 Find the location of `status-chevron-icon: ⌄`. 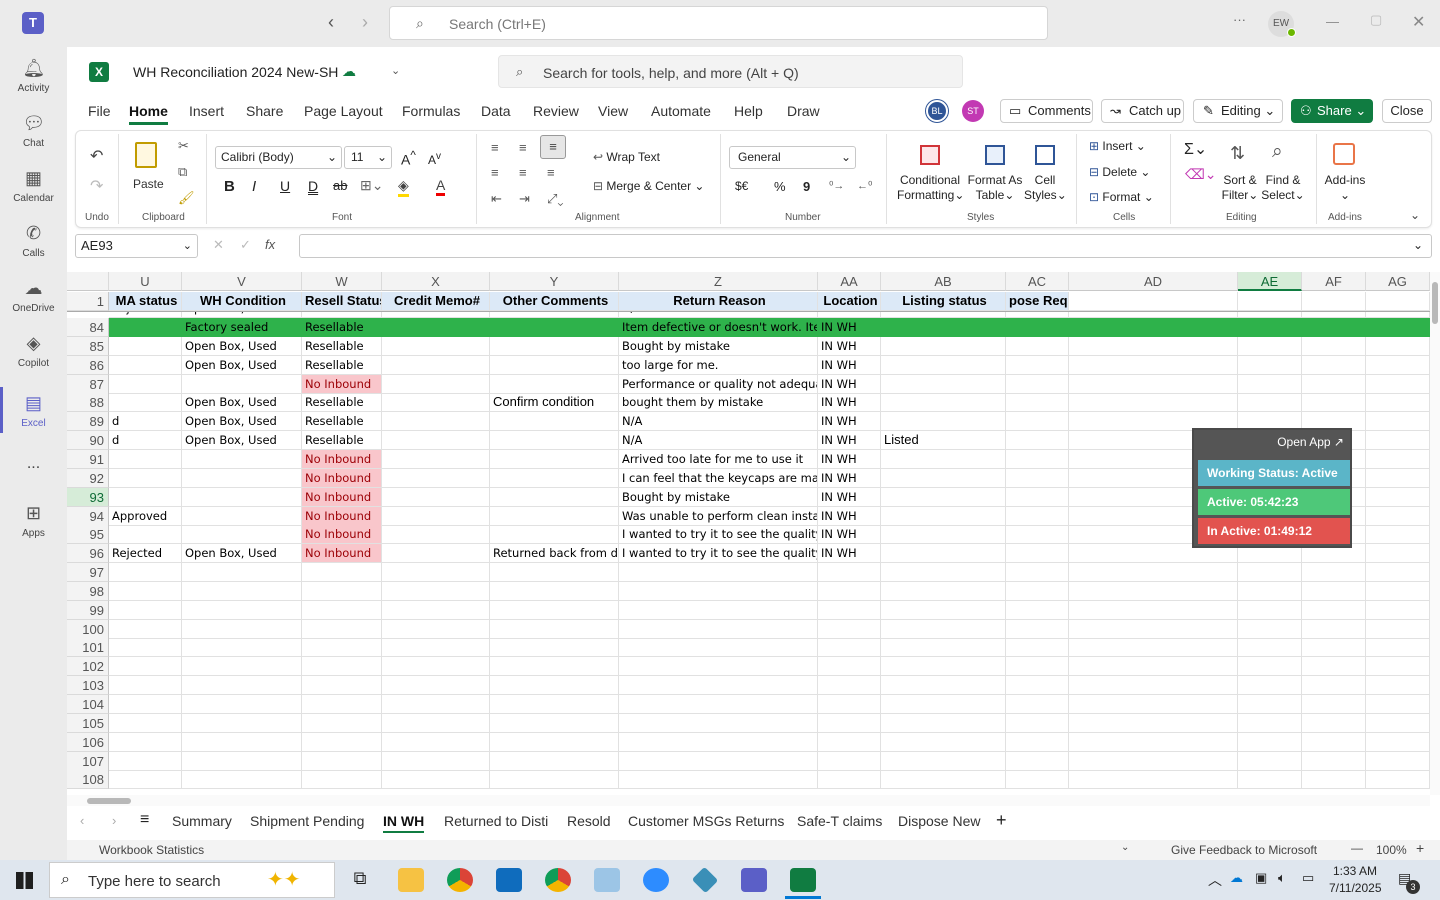

status-chevron-icon: ⌄ is located at coordinates (1125, 847).